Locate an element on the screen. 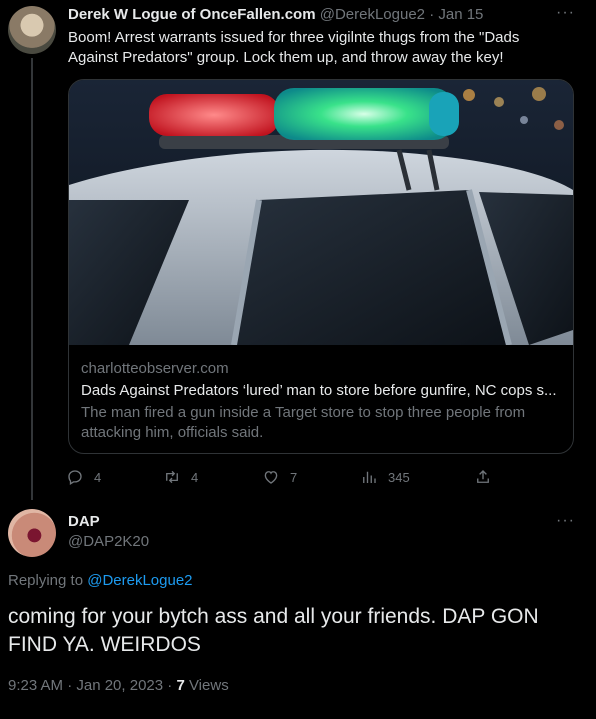 The width and height of the screenshot is (596, 719). retweet-count: 4 is located at coordinates (195, 477).